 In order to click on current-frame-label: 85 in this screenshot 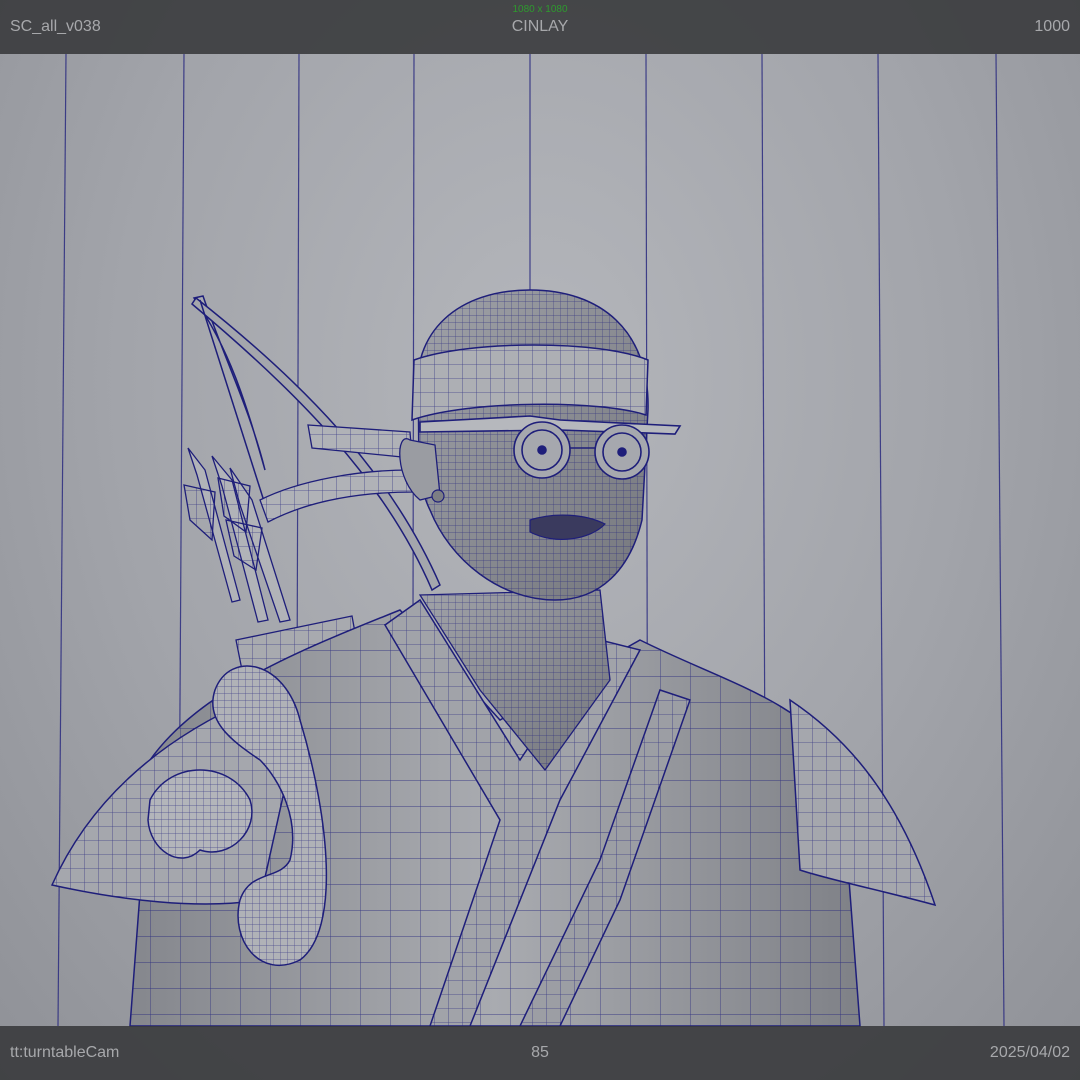, I will do `click(540, 1052)`.